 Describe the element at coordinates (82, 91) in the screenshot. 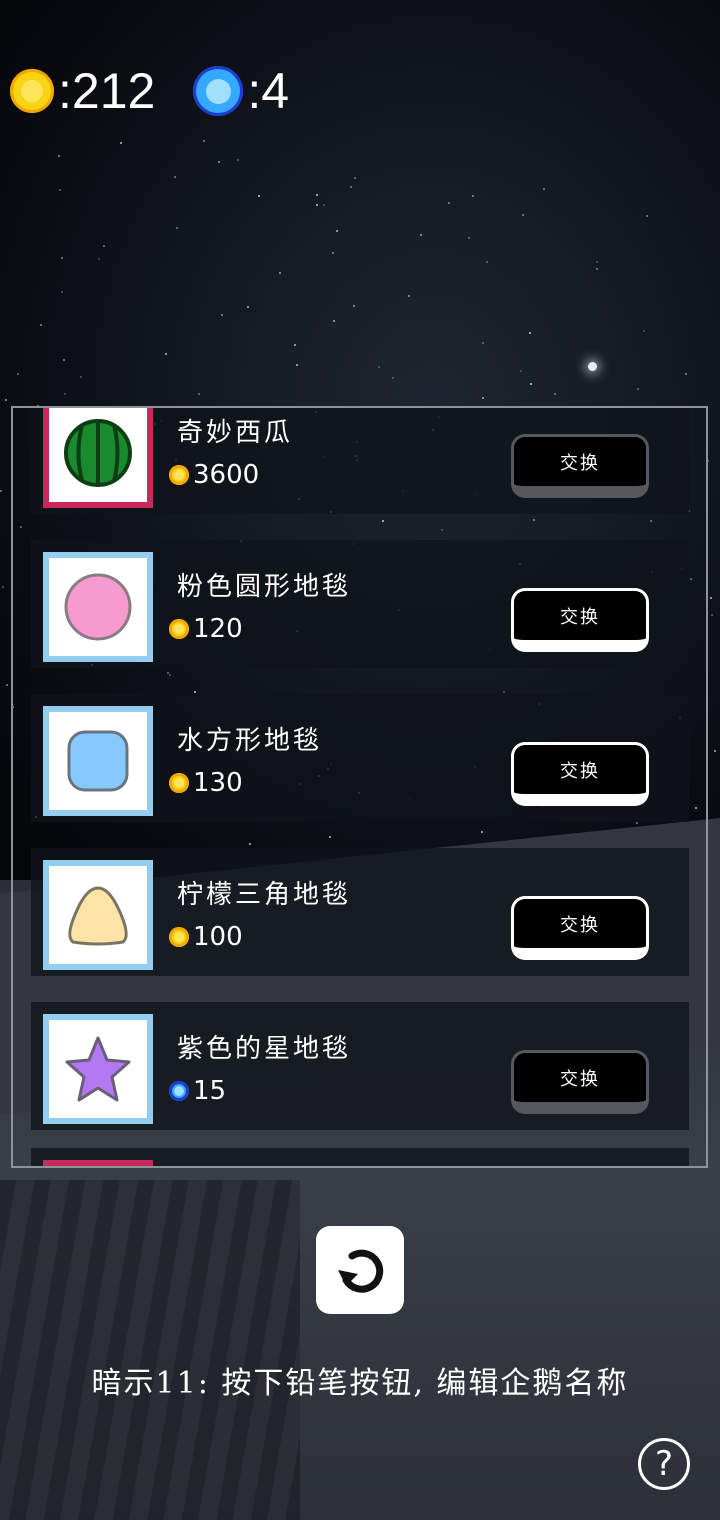

I see `coin-counter: :212` at that location.